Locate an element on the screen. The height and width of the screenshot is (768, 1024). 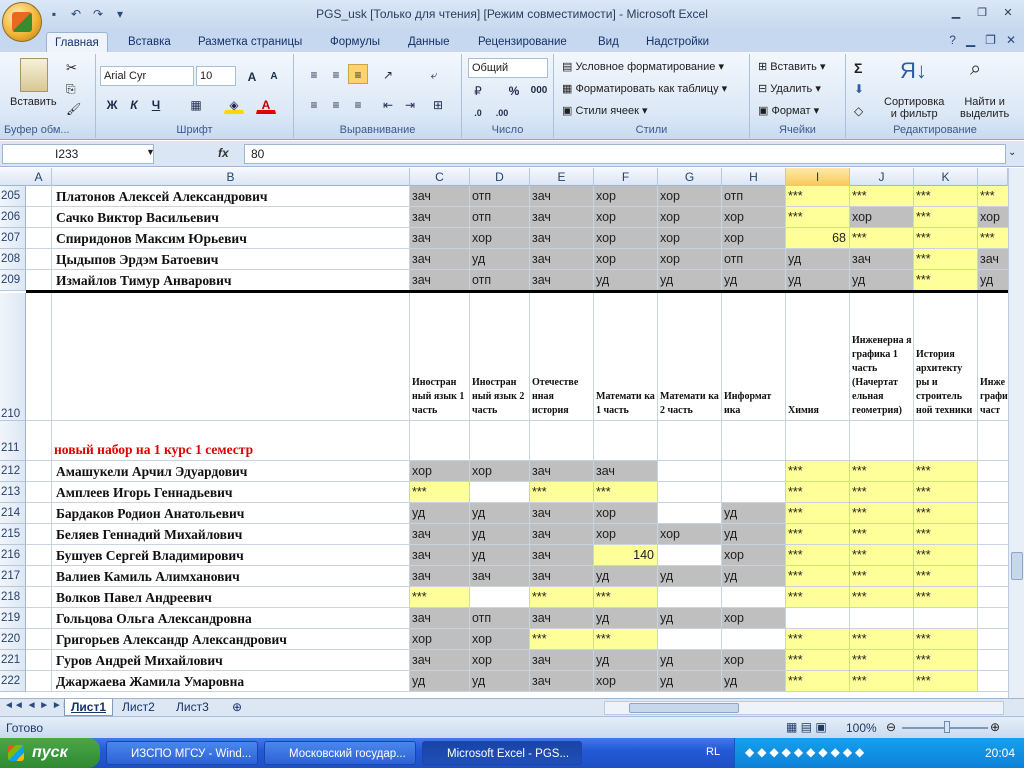
zoom-in-icon: ⊕ is located at coordinates (995, 727).